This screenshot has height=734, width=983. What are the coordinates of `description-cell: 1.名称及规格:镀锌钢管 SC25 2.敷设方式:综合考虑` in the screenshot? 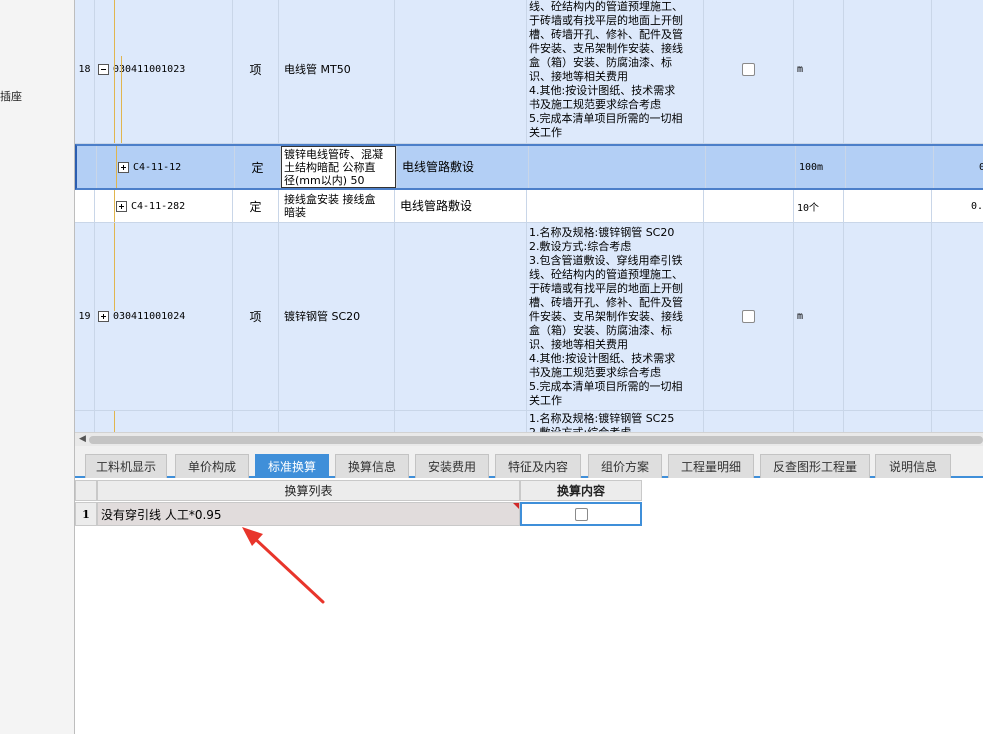 It's located at (615, 421).